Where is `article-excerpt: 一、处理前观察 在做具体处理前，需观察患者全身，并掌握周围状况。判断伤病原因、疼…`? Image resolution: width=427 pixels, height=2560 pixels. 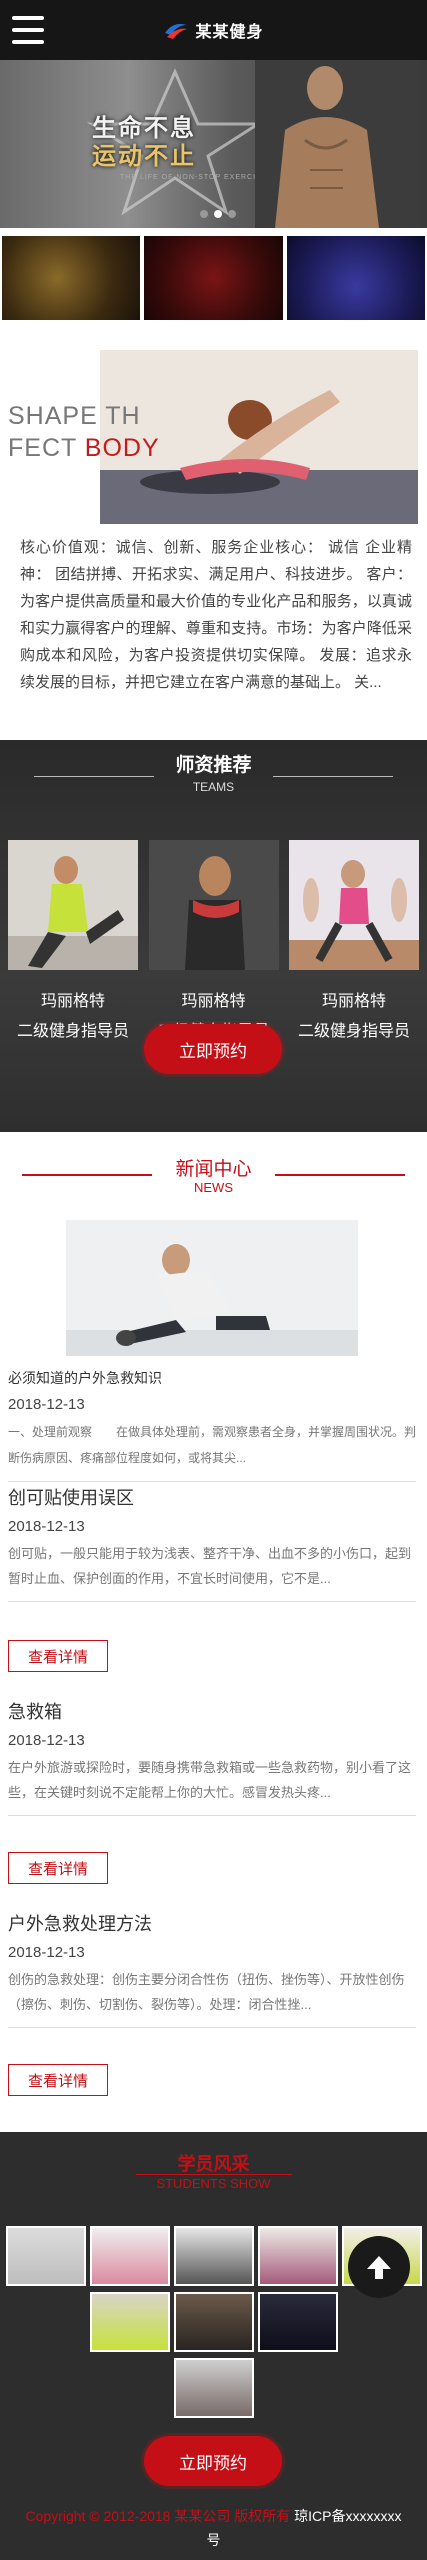
article-excerpt: 一、处理前观察 在做具体处理前，需观察患者全身，并掌握周围状况。判断伤病原因、疼… is located at coordinates (212, 1445).